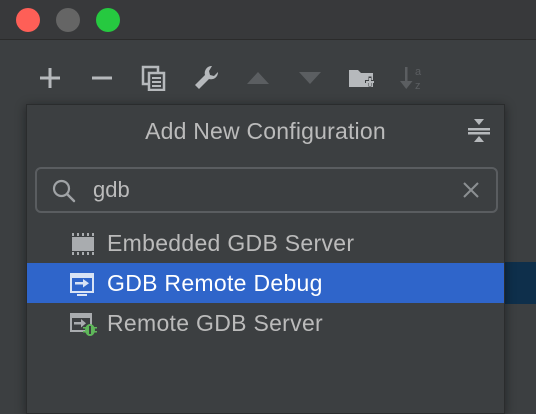  Describe the element at coordinates (471, 190) in the screenshot. I see `clear-search-icon` at that location.